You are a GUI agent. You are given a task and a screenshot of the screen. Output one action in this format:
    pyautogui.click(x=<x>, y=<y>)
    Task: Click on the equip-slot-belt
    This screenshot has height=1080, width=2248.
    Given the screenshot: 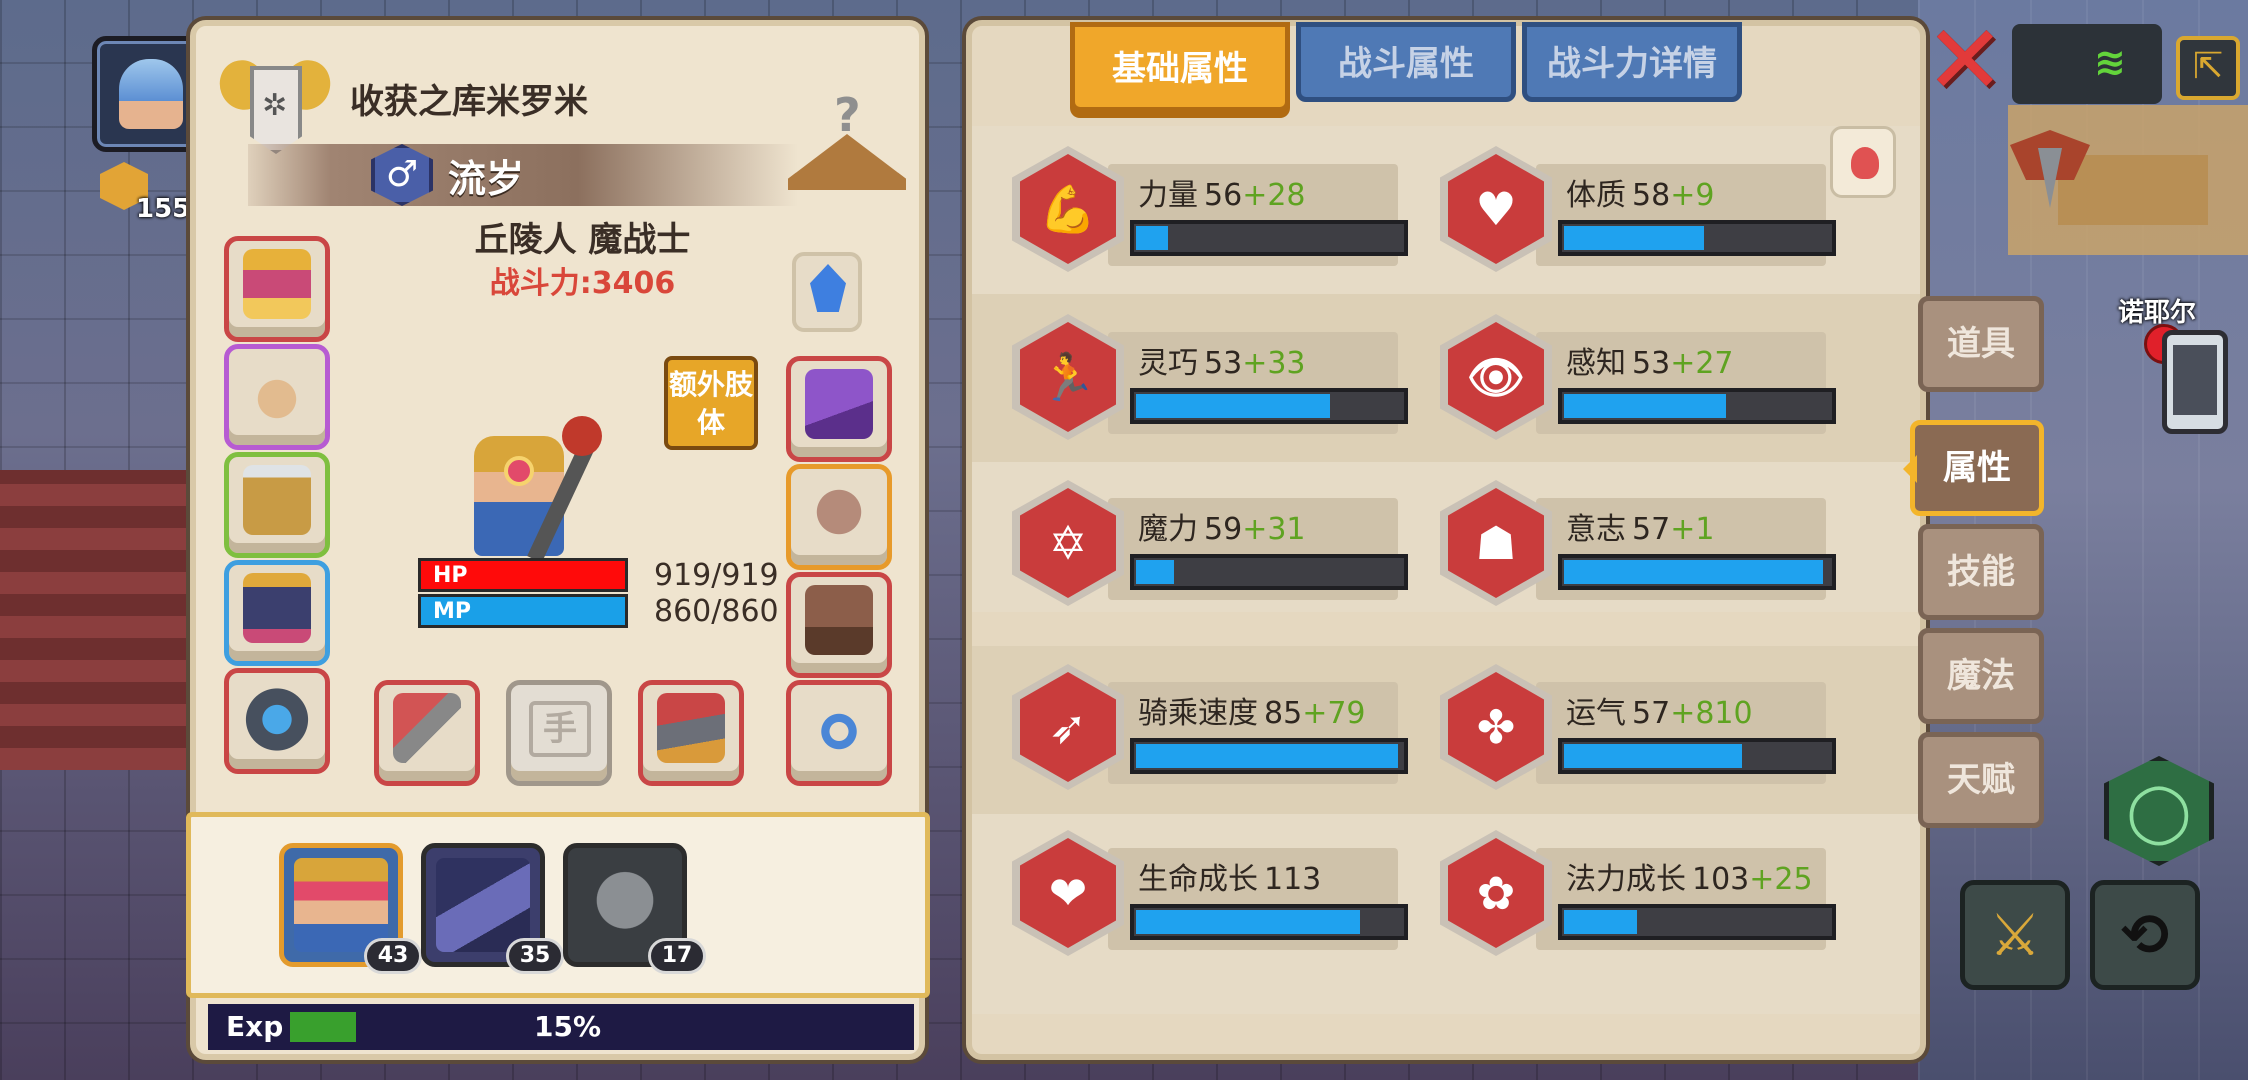 What is the action you would take?
    pyautogui.click(x=839, y=517)
    